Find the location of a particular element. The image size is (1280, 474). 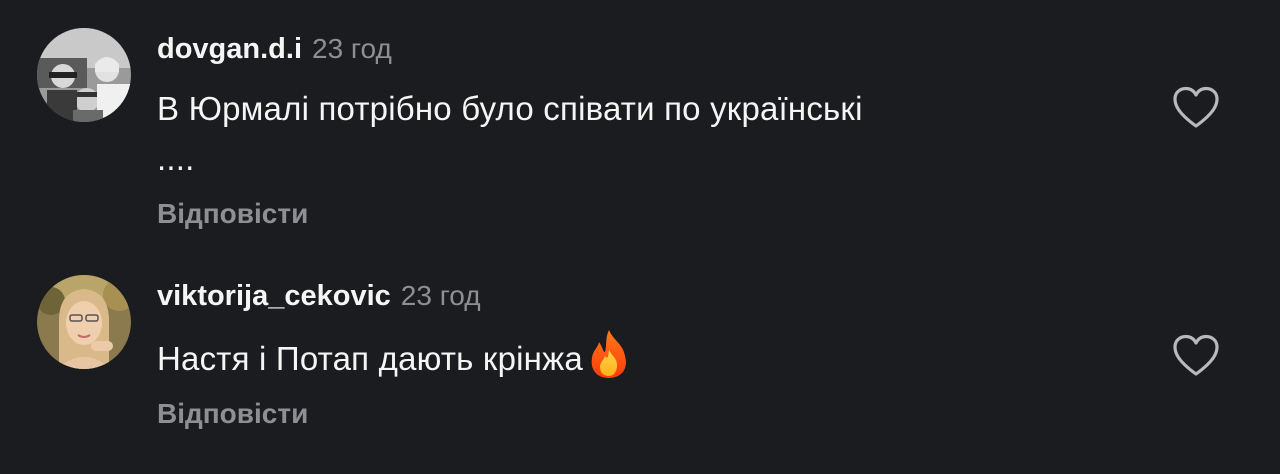

fire-icon is located at coordinates (608, 354).